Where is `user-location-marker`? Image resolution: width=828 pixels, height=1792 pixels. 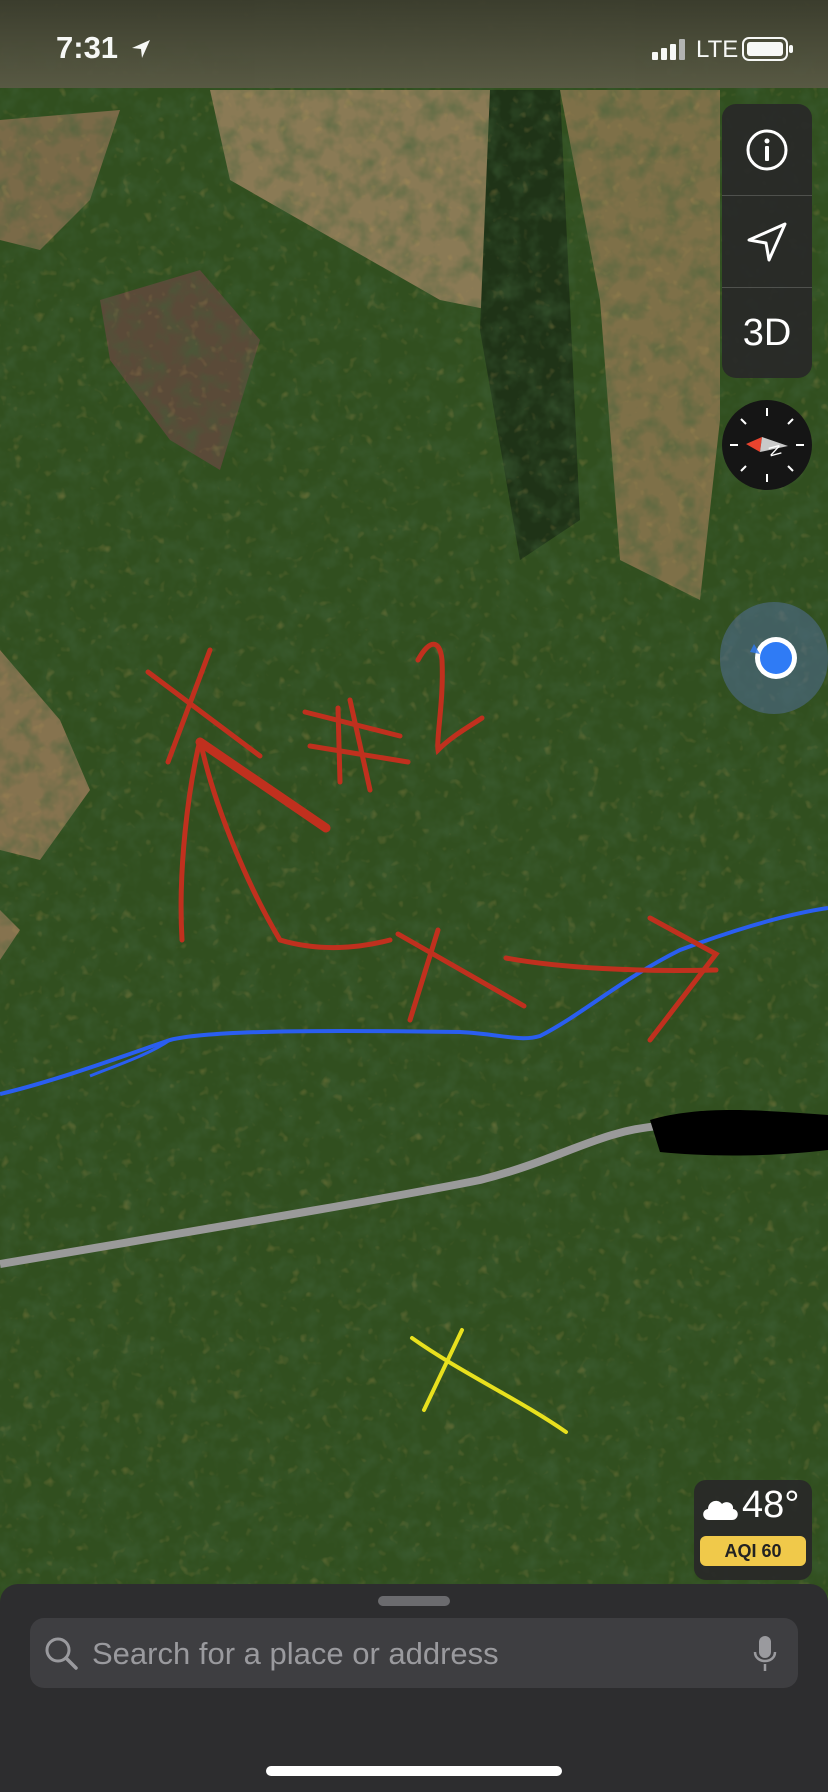 user-location-marker is located at coordinates (774, 658).